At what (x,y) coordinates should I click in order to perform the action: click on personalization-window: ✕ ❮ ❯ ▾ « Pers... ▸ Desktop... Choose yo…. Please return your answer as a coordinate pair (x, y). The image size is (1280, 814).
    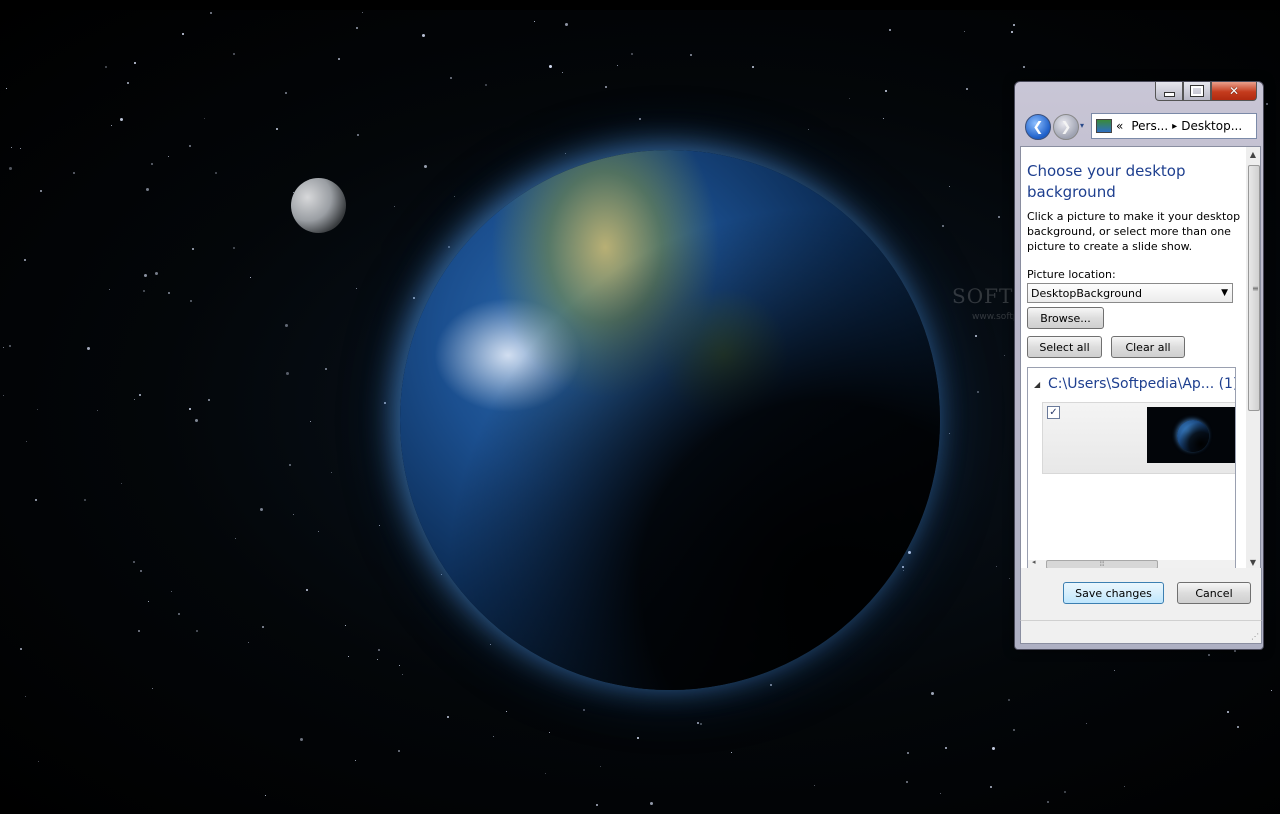
    Looking at the image, I should click on (1139, 365).